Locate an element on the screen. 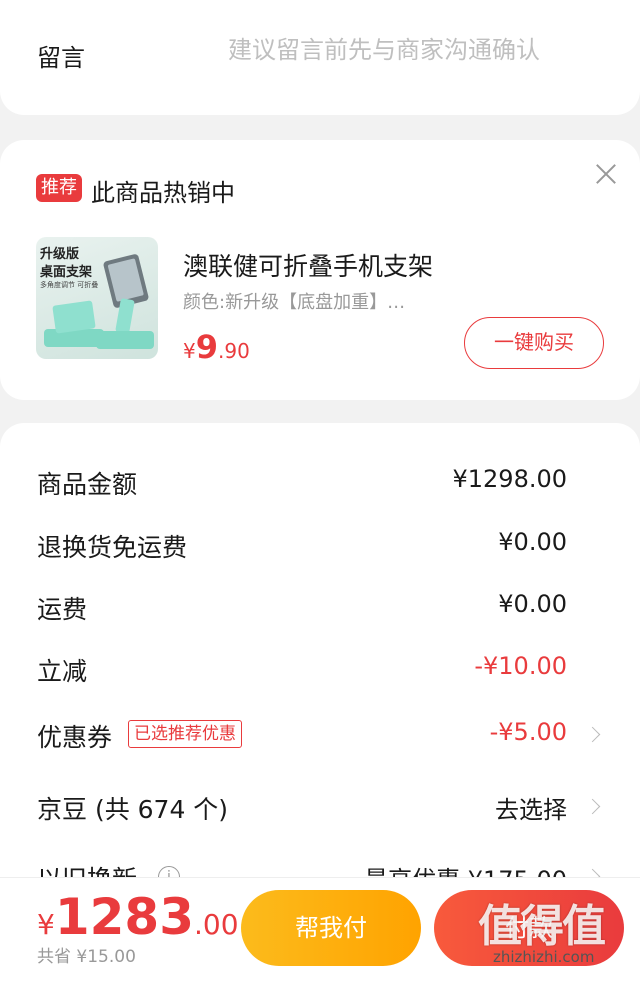  row-coupon: 优惠券 已选推荐优惠 -¥5.00 is located at coordinates (302, 734).